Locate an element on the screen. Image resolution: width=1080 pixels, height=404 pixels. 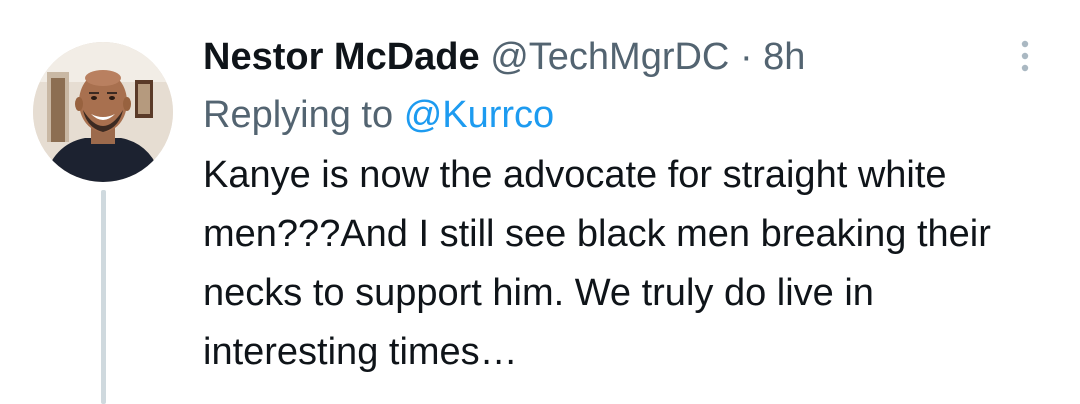
tweet-header: Nestor McDade @TechMgrDC · 8h is located at coordinates (618, 57).